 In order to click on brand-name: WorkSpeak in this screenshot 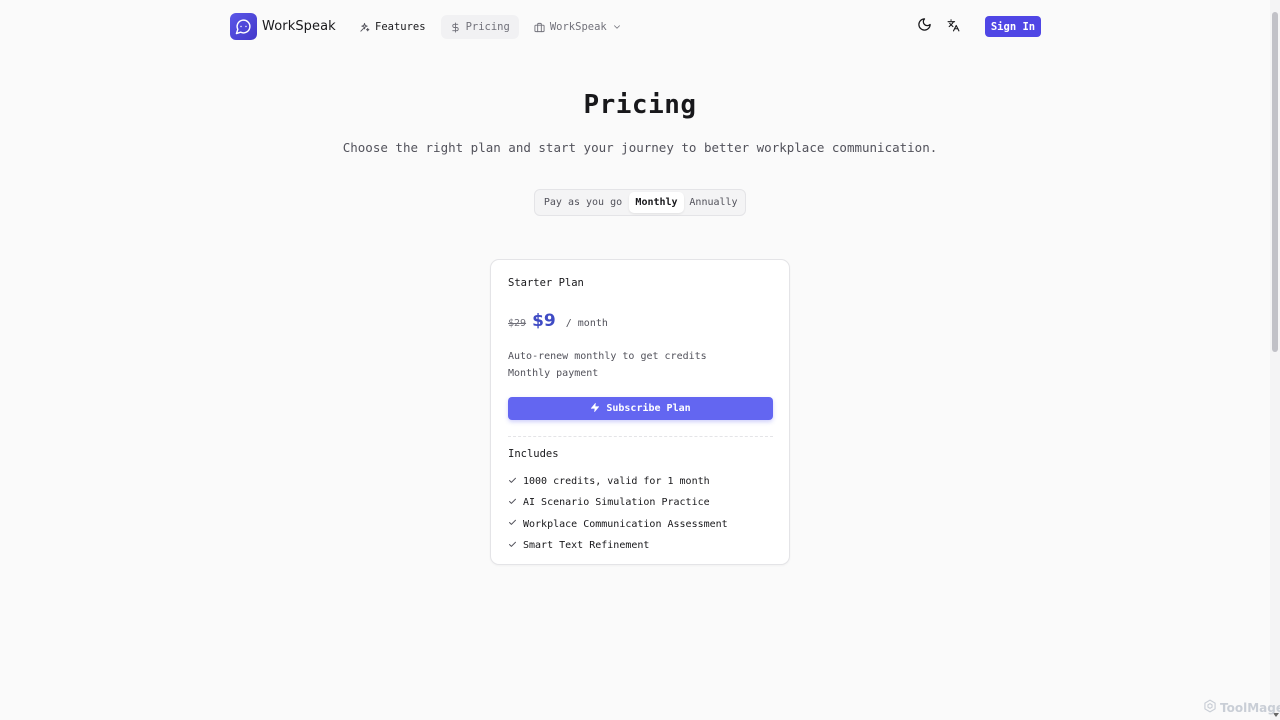, I will do `click(299, 26)`.